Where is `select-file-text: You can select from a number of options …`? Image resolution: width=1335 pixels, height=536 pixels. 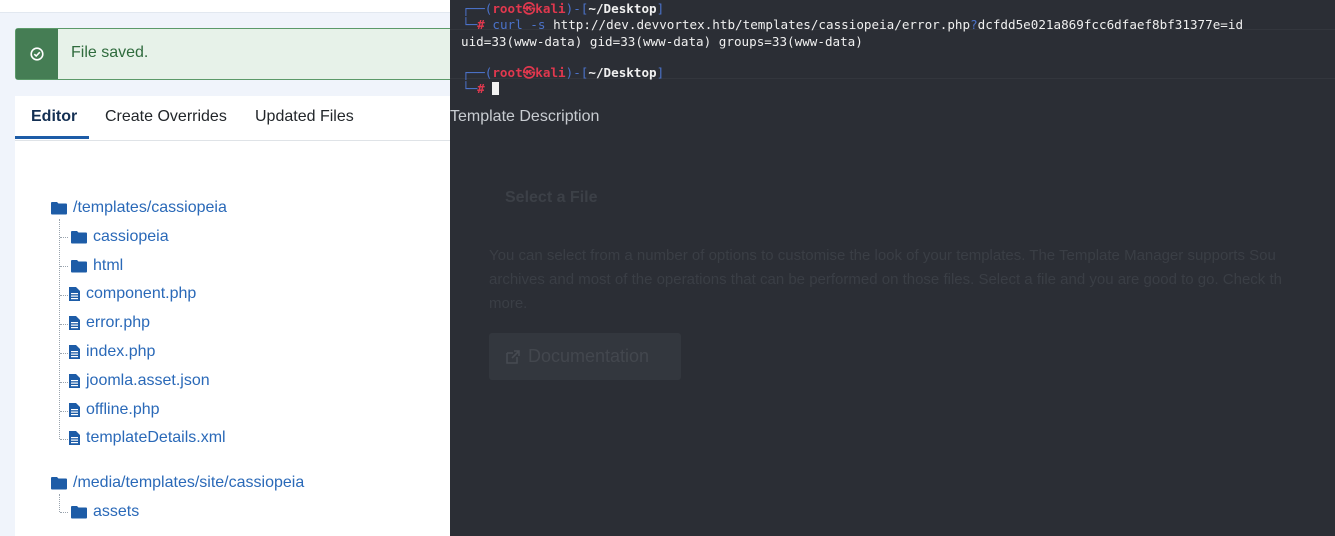
select-file-text: You can select from a number of options … is located at coordinates (882, 255).